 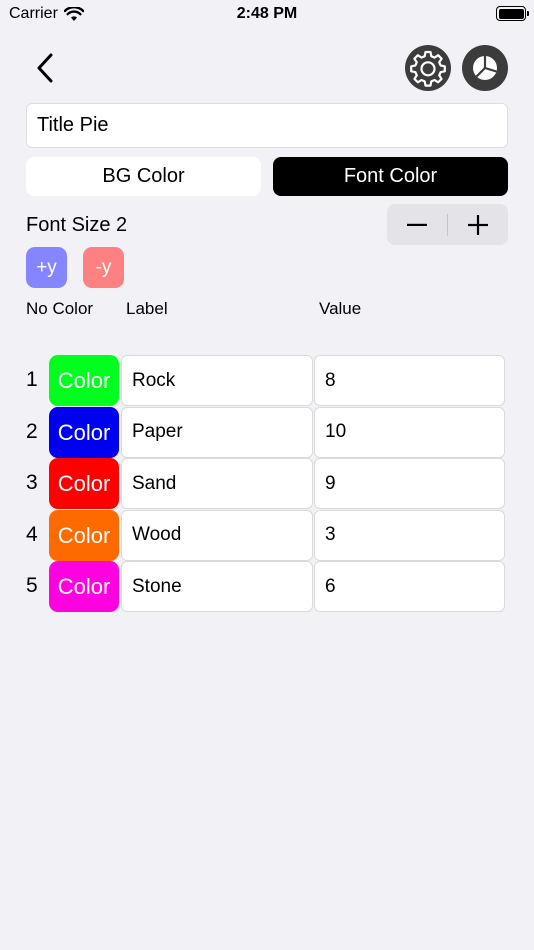 I want to click on status-time: 2:48 PM, so click(x=267, y=13).